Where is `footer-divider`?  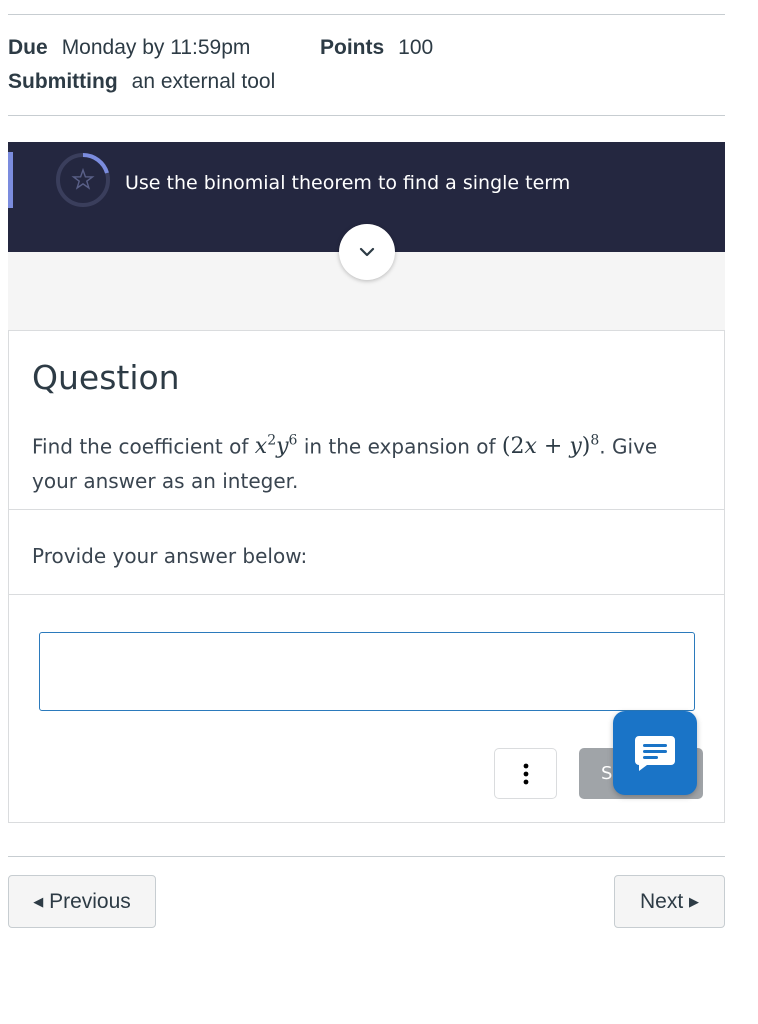
footer-divider is located at coordinates (366, 856).